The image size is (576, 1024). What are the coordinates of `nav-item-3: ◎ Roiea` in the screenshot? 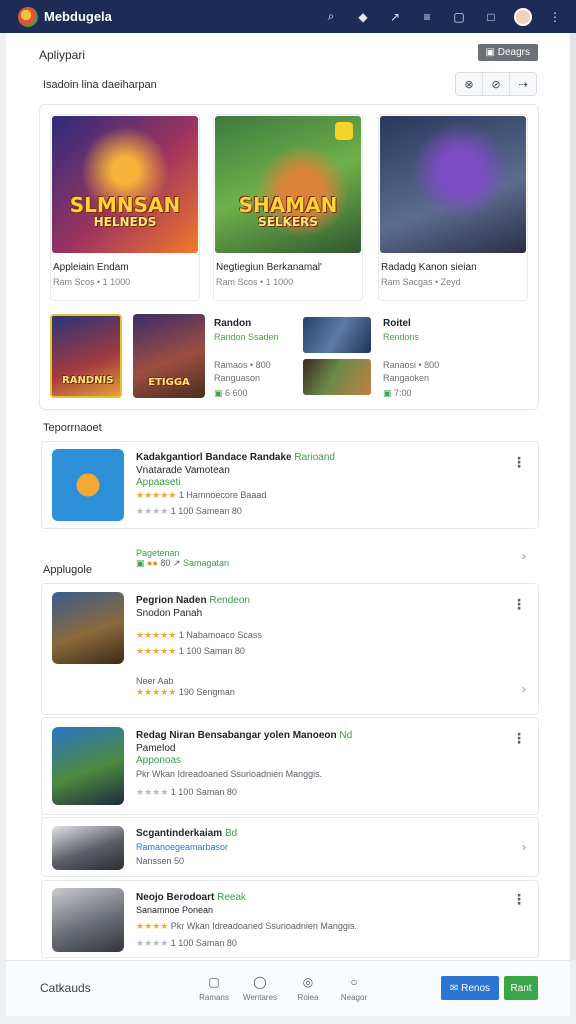 It's located at (308, 988).